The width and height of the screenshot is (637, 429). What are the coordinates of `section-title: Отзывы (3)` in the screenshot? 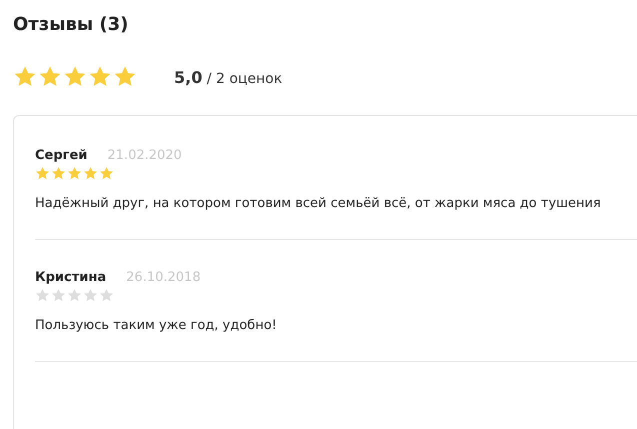 It's located at (71, 24).